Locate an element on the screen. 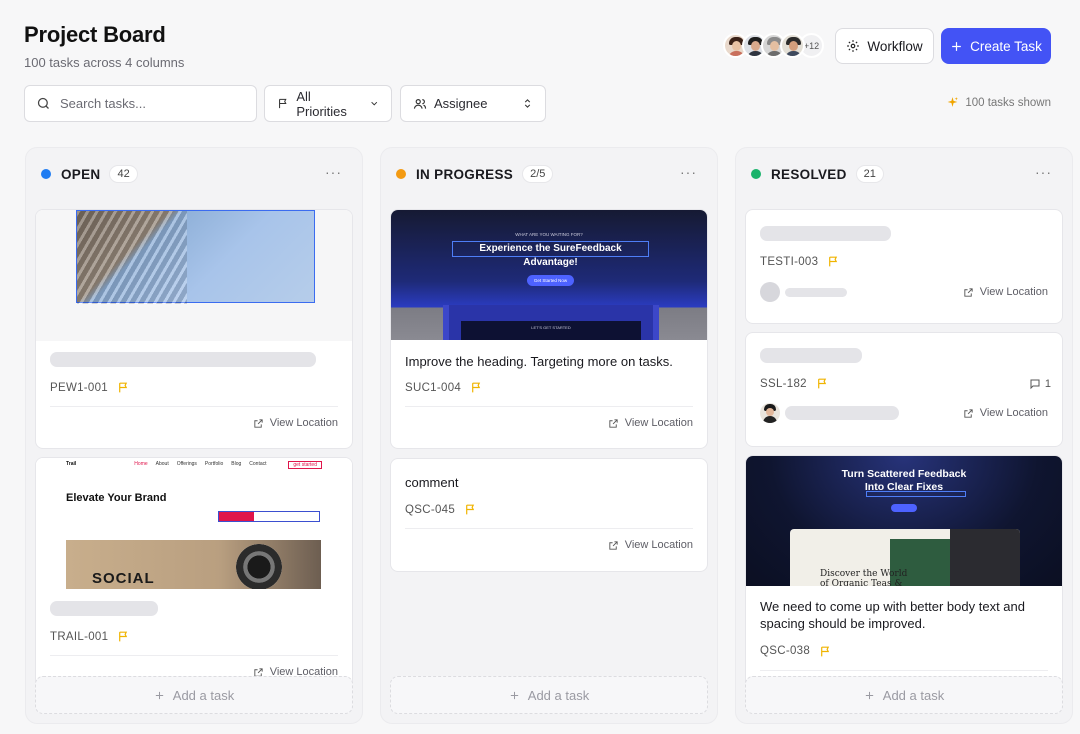  card-id-row: QSC-038 is located at coordinates (904, 651).